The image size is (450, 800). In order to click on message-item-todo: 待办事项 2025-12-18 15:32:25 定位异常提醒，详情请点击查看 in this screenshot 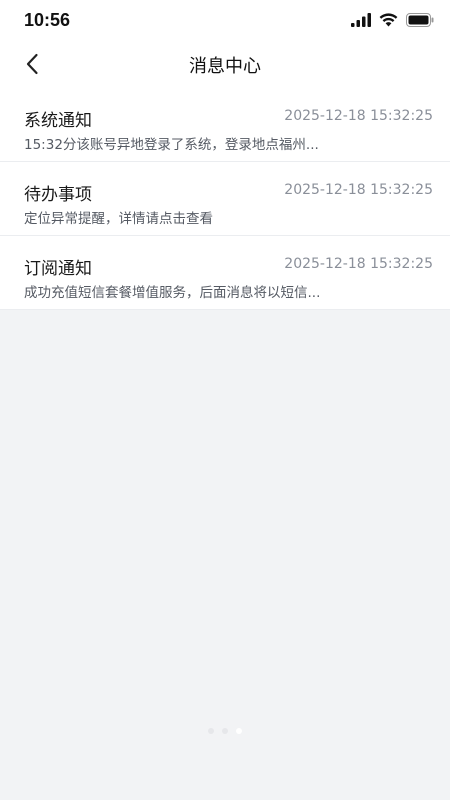, I will do `click(225, 199)`.